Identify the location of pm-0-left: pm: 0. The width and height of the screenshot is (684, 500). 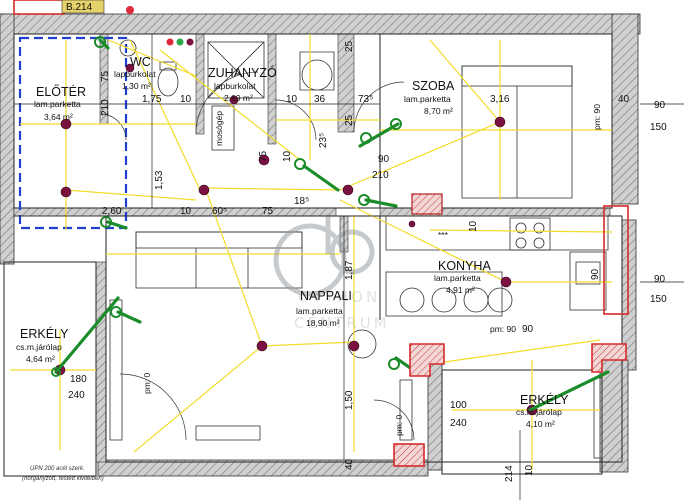
(147, 383).